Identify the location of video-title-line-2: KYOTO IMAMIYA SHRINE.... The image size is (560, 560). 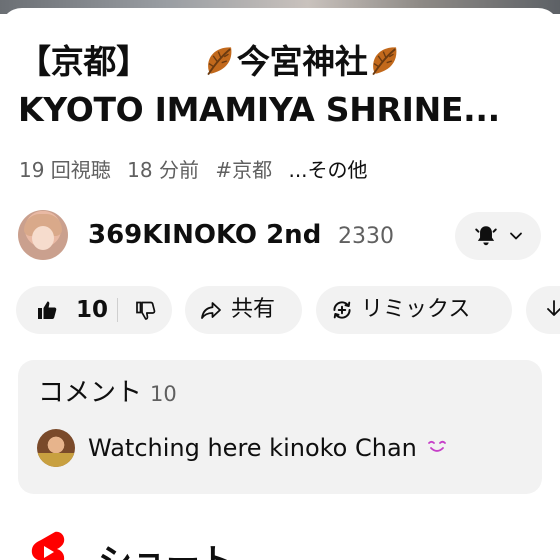
(259, 109).